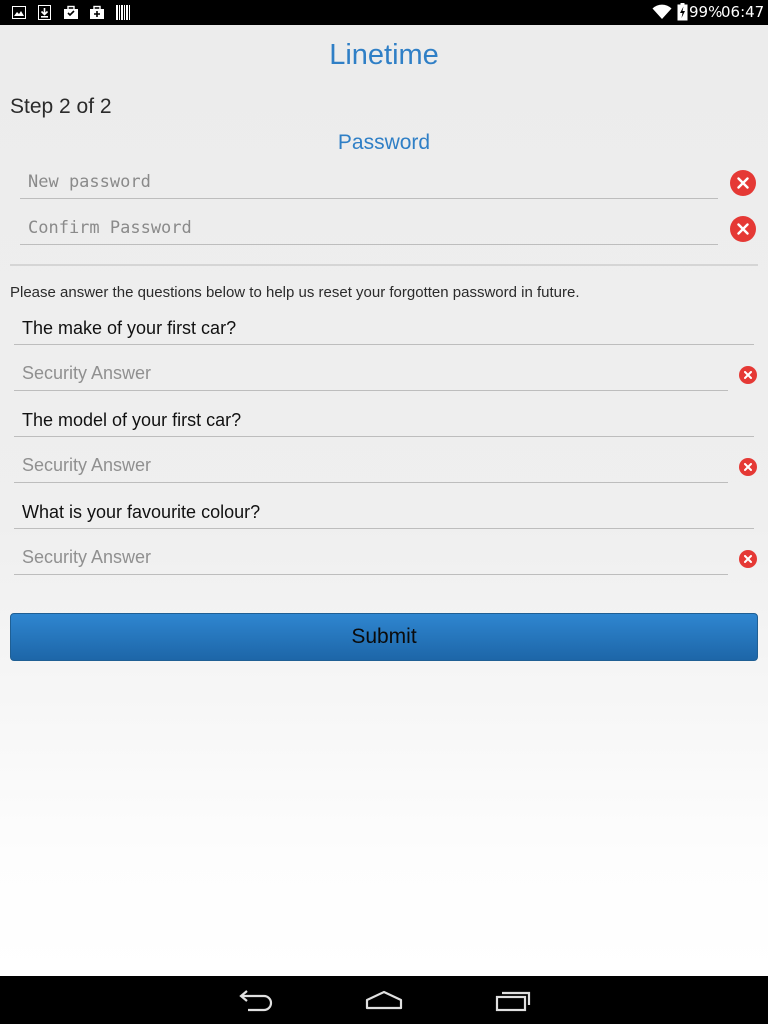 The width and height of the screenshot is (768, 1024). Describe the element at coordinates (384, 329) in the screenshot. I see `security-question-1: The make of your first car?` at that location.